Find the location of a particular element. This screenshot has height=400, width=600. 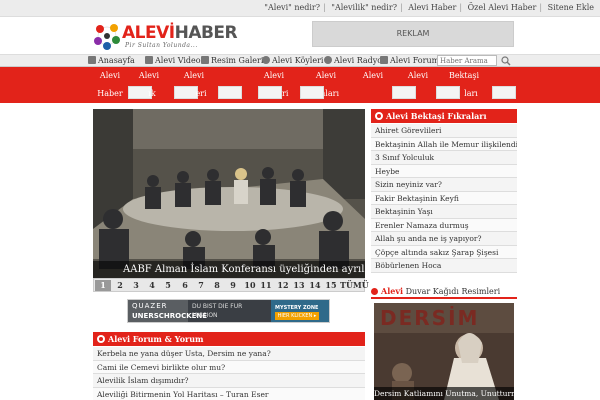

camera-icon is located at coordinates (205, 60).